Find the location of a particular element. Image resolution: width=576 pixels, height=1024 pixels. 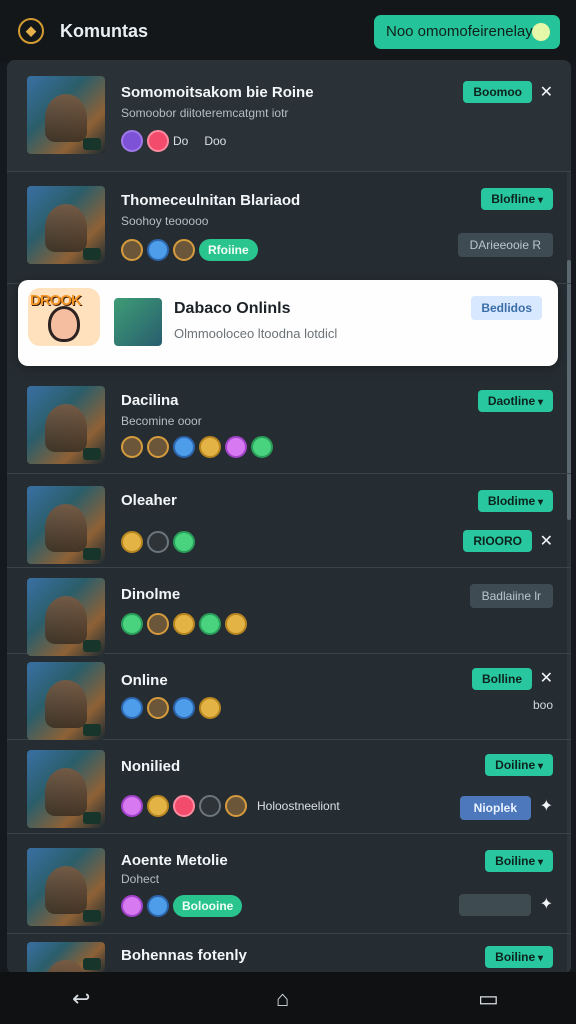

featured-thumbnail is located at coordinates (138, 322).